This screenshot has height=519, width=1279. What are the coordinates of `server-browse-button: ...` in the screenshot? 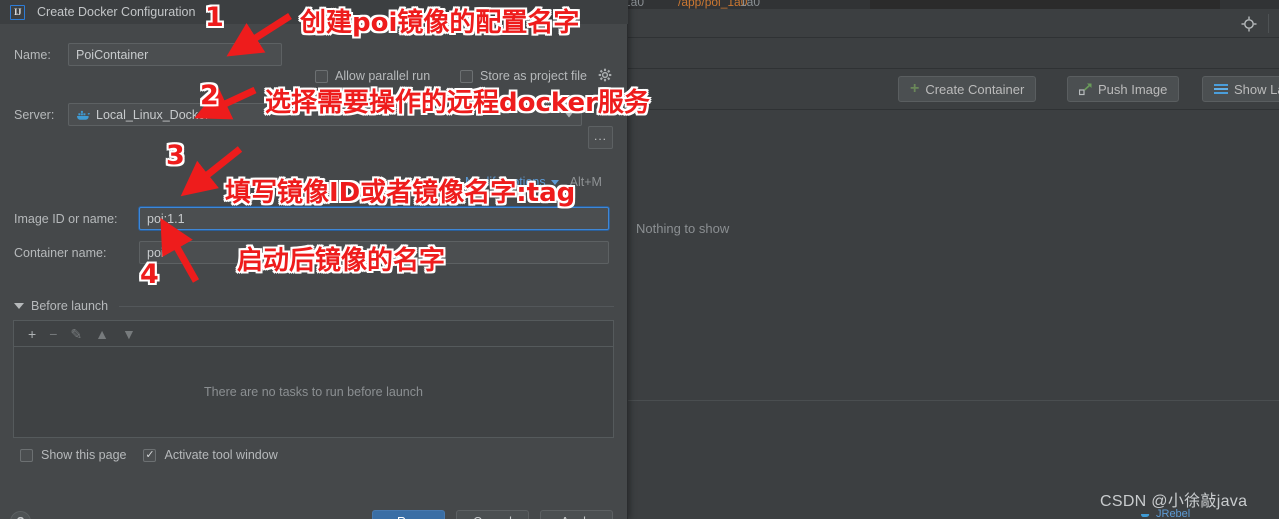 It's located at (600, 137).